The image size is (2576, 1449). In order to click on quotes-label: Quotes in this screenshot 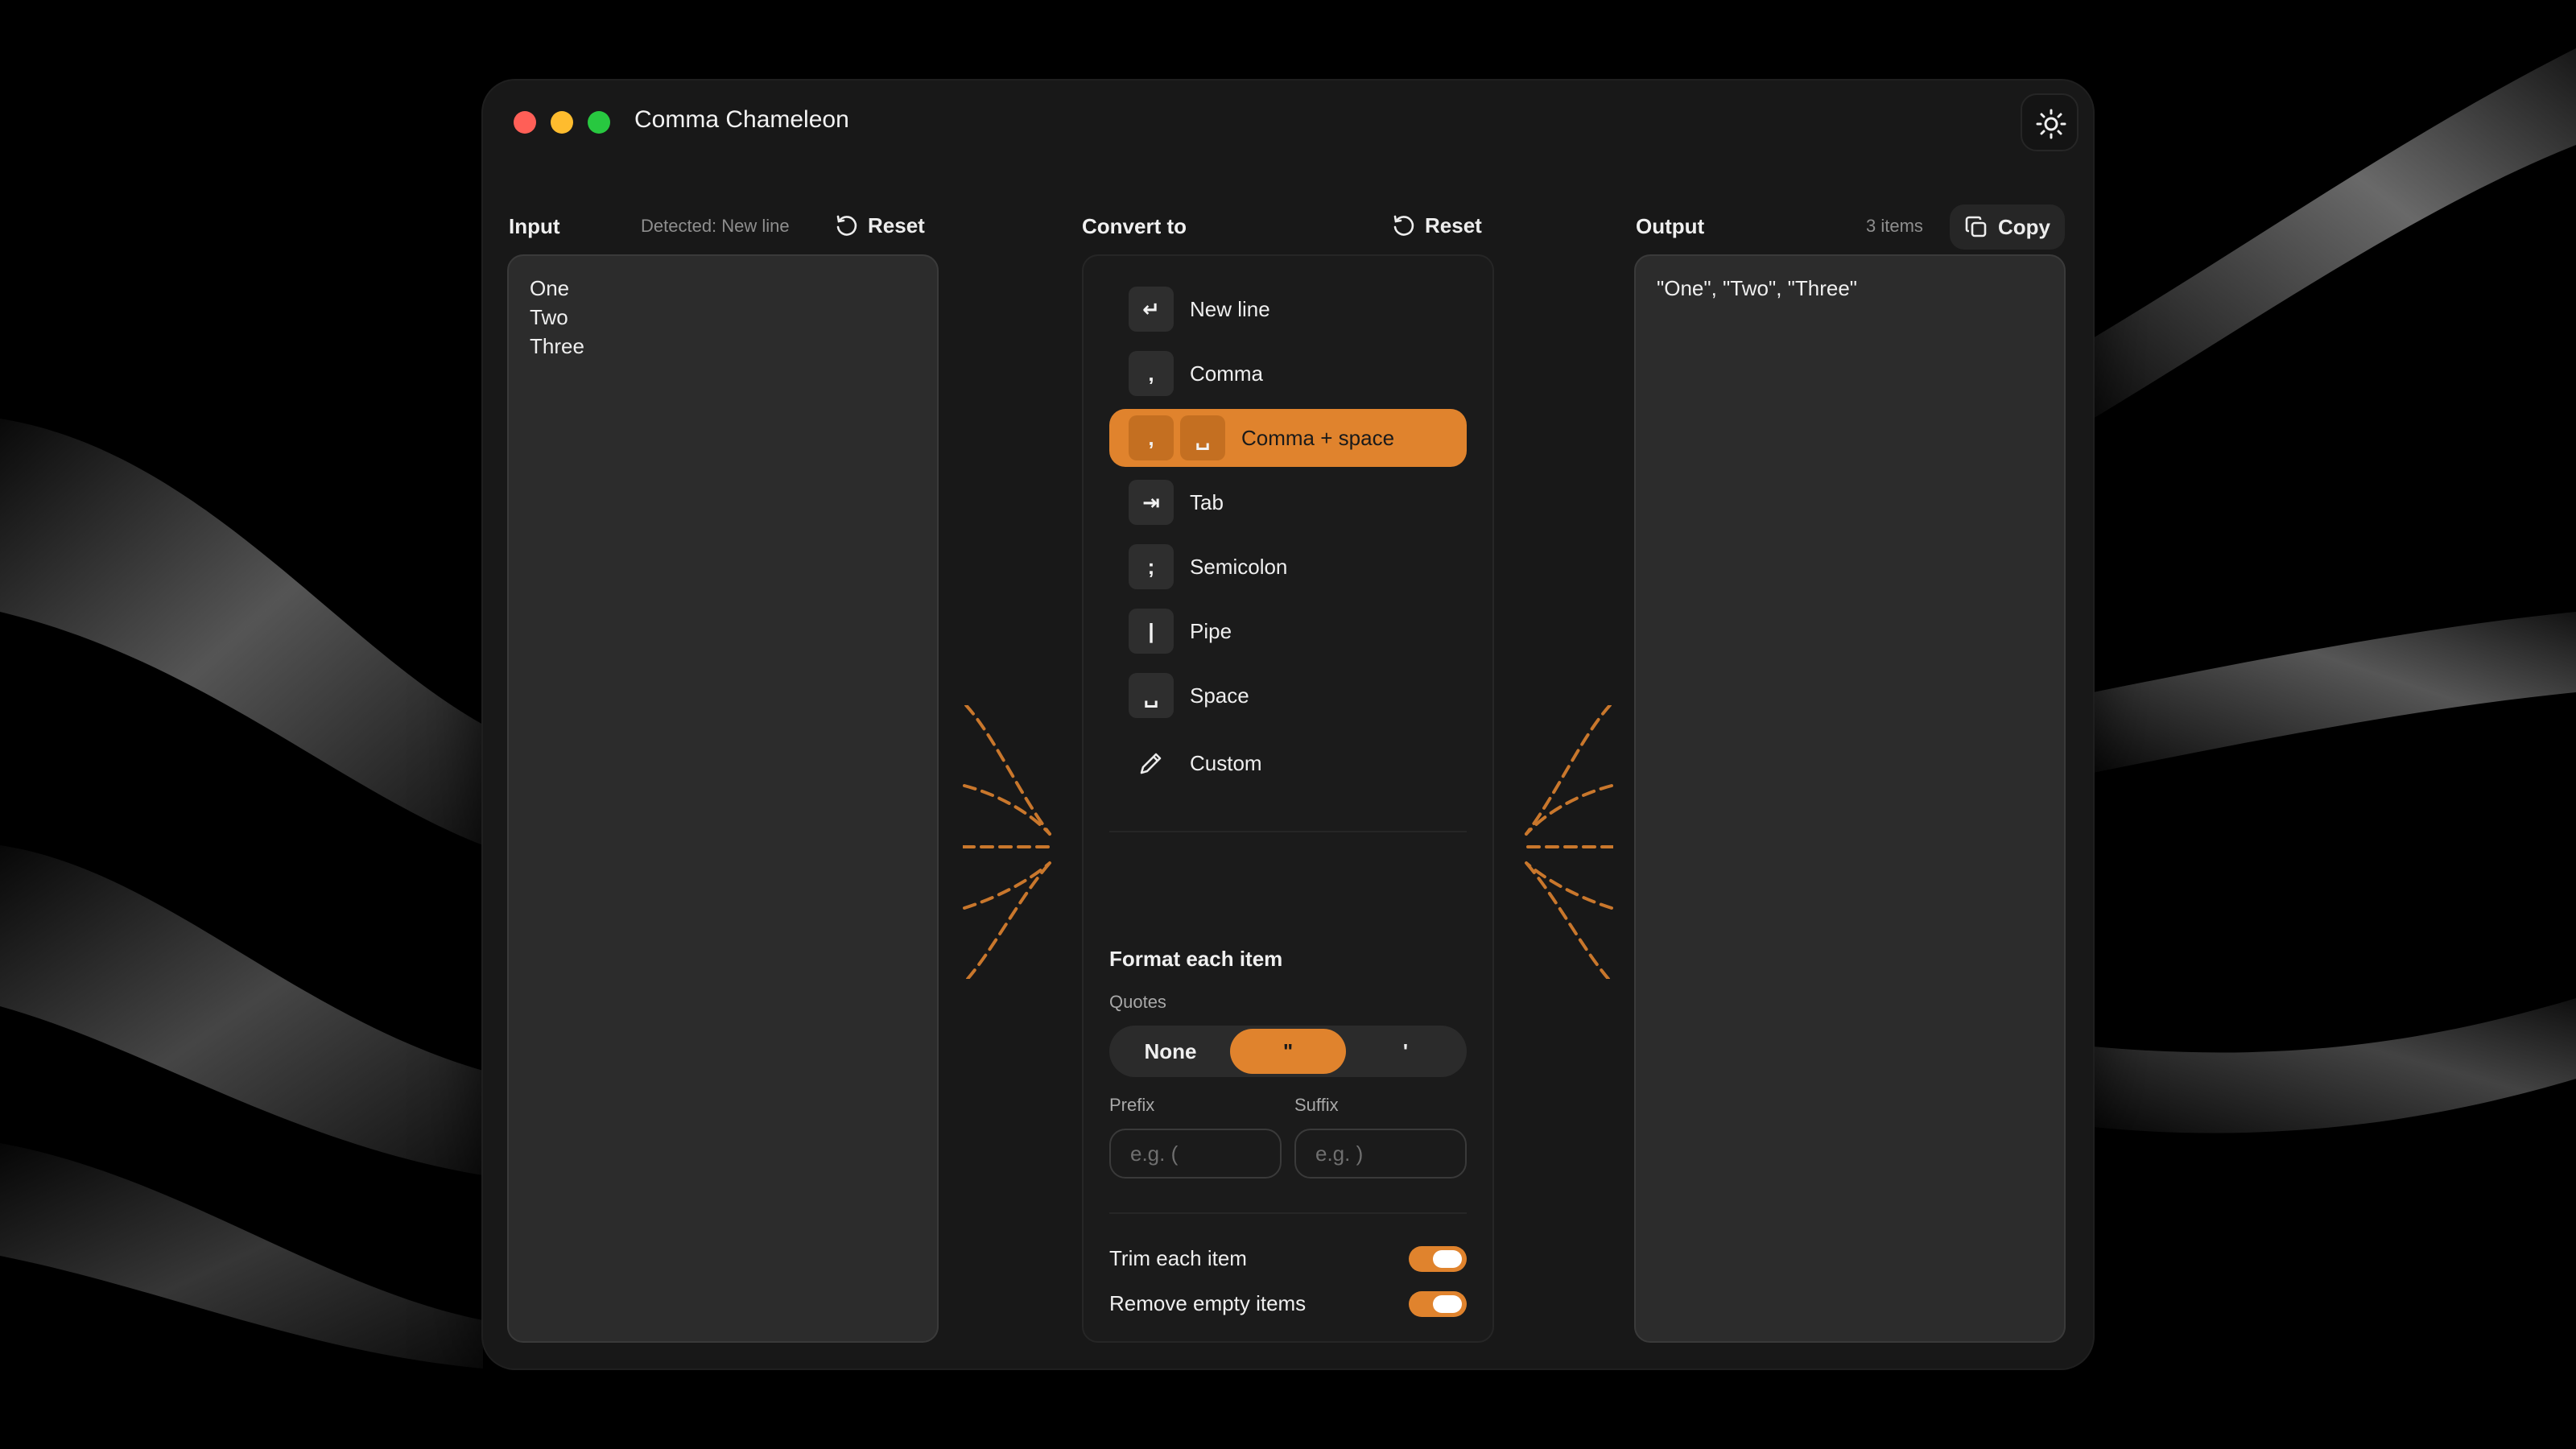, I will do `click(1137, 1002)`.